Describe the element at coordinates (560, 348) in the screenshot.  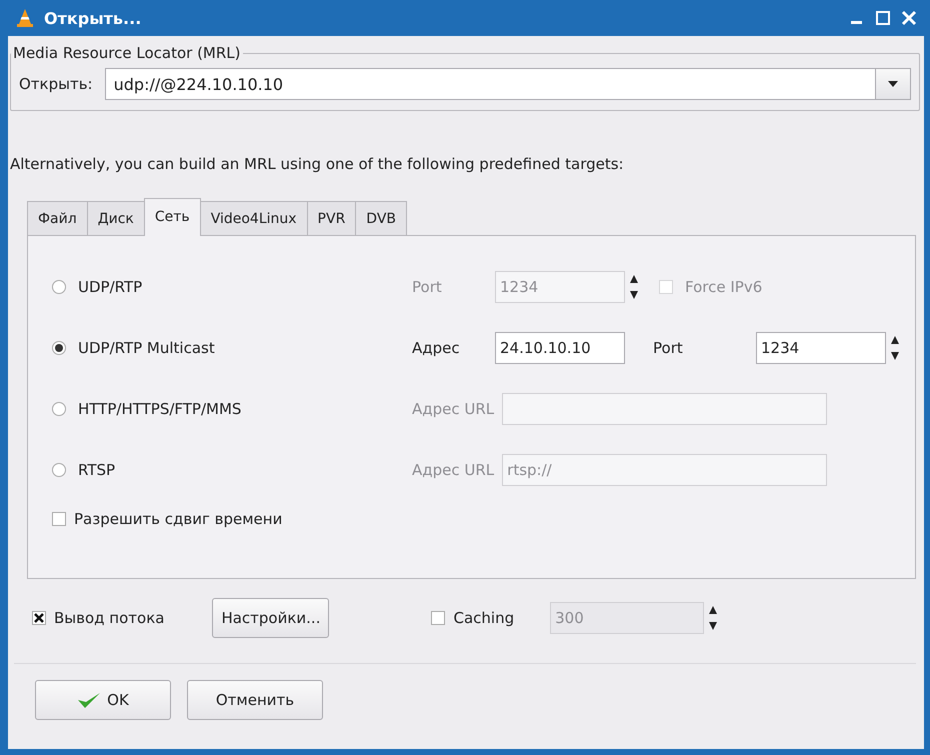
I see `address-field: 24.10.10.10` at that location.